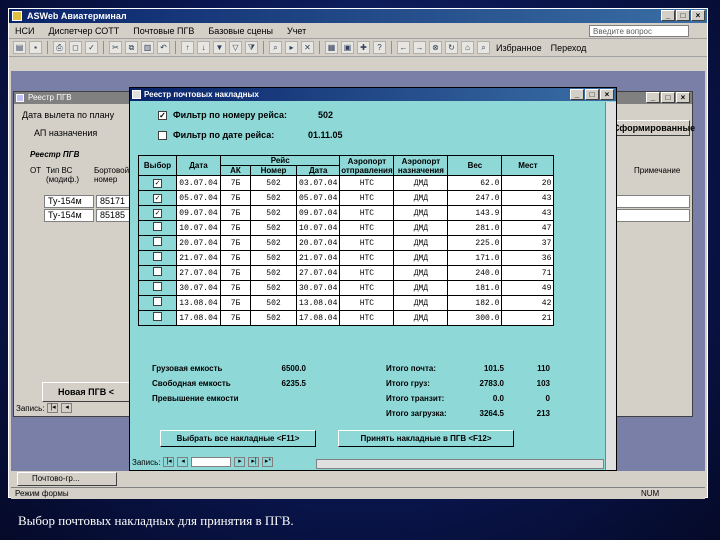 The height and width of the screenshot is (540, 720). Describe the element at coordinates (162, 135) in the screenshot. I see `date-filter-checkbox` at that location.